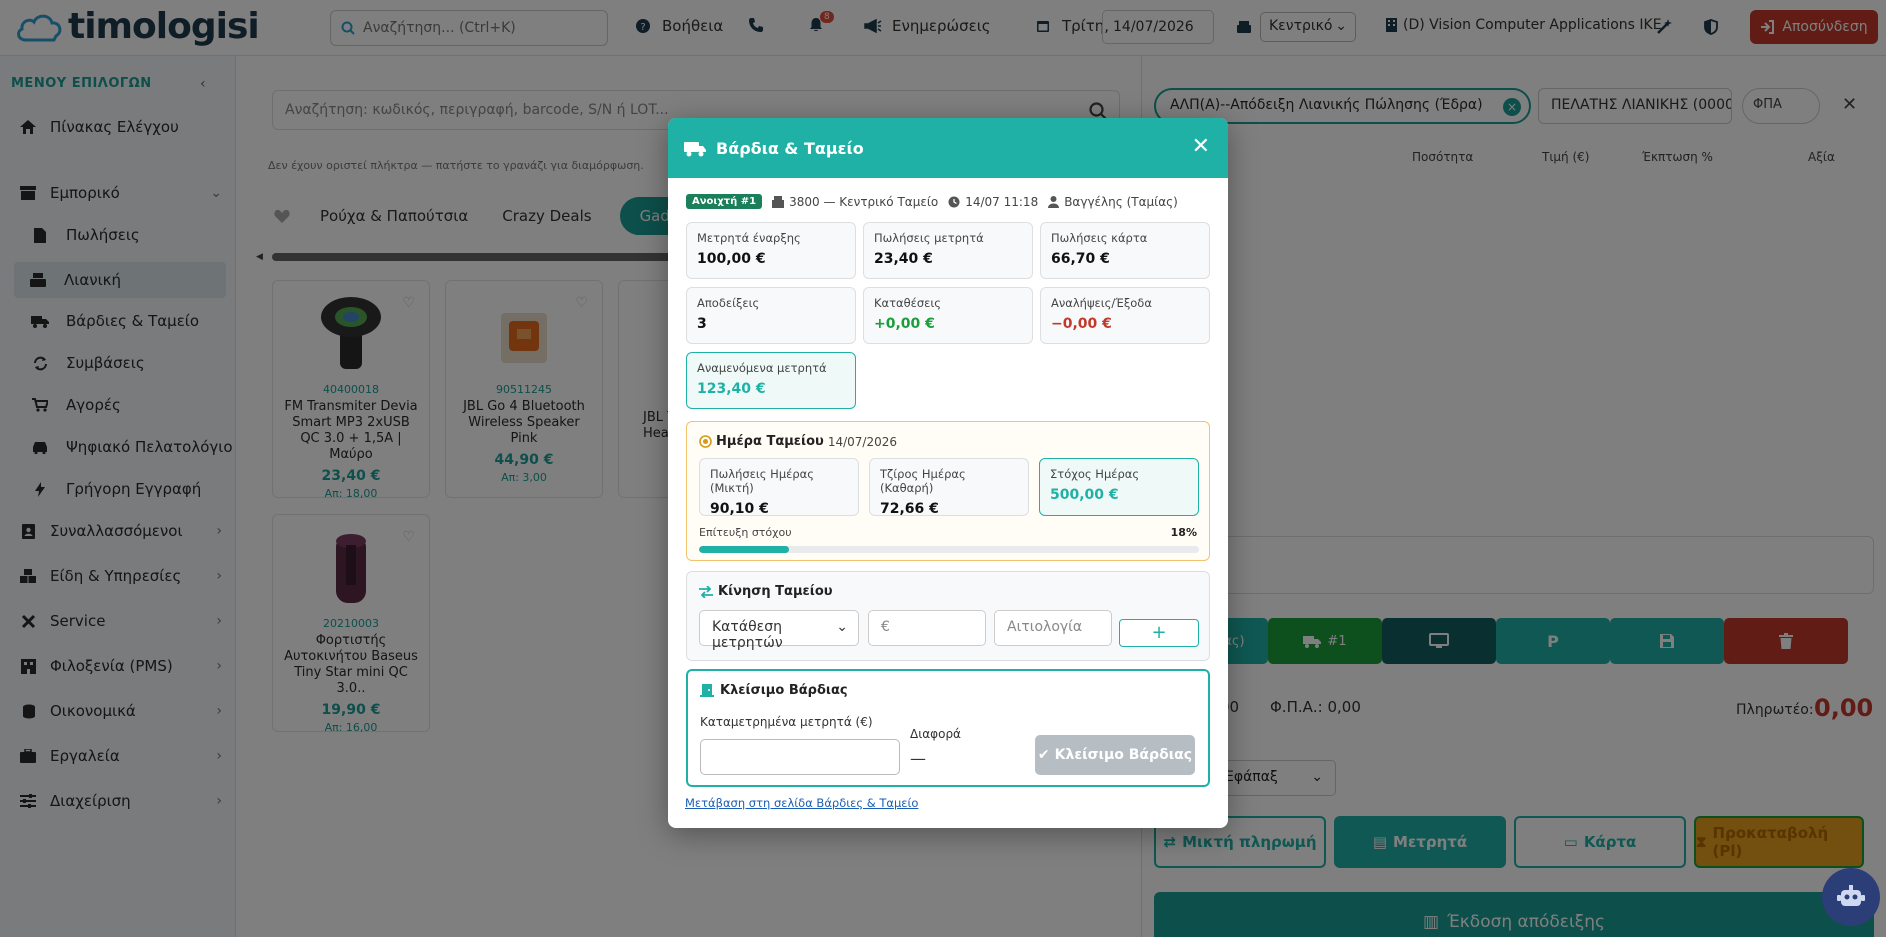  Describe the element at coordinates (749, 238) in the screenshot. I see `stat-label: Μετρητά έναρξης` at that location.